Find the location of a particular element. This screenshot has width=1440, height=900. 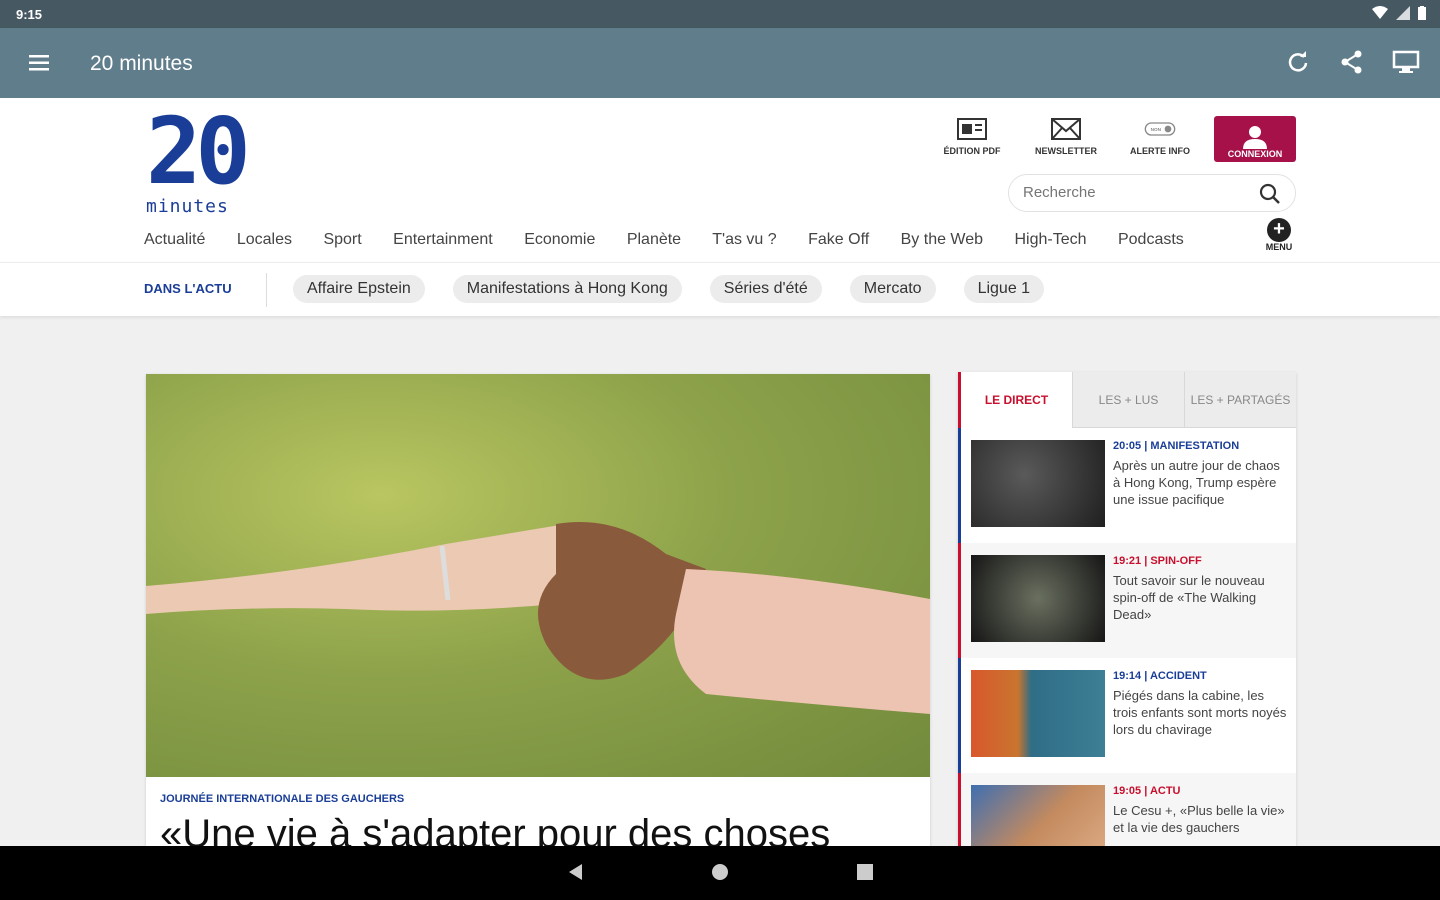

more-menu-button: + MENU is located at coordinates (1279, 238).